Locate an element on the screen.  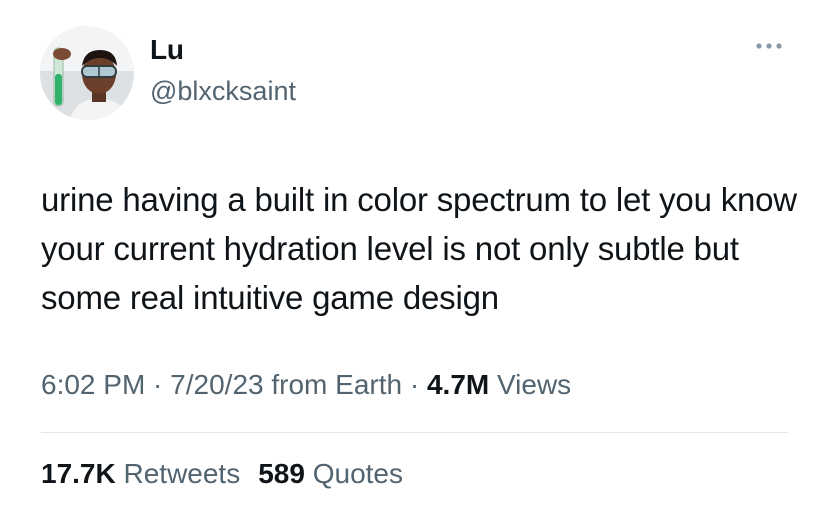
more-options-icon is located at coordinates (769, 46).